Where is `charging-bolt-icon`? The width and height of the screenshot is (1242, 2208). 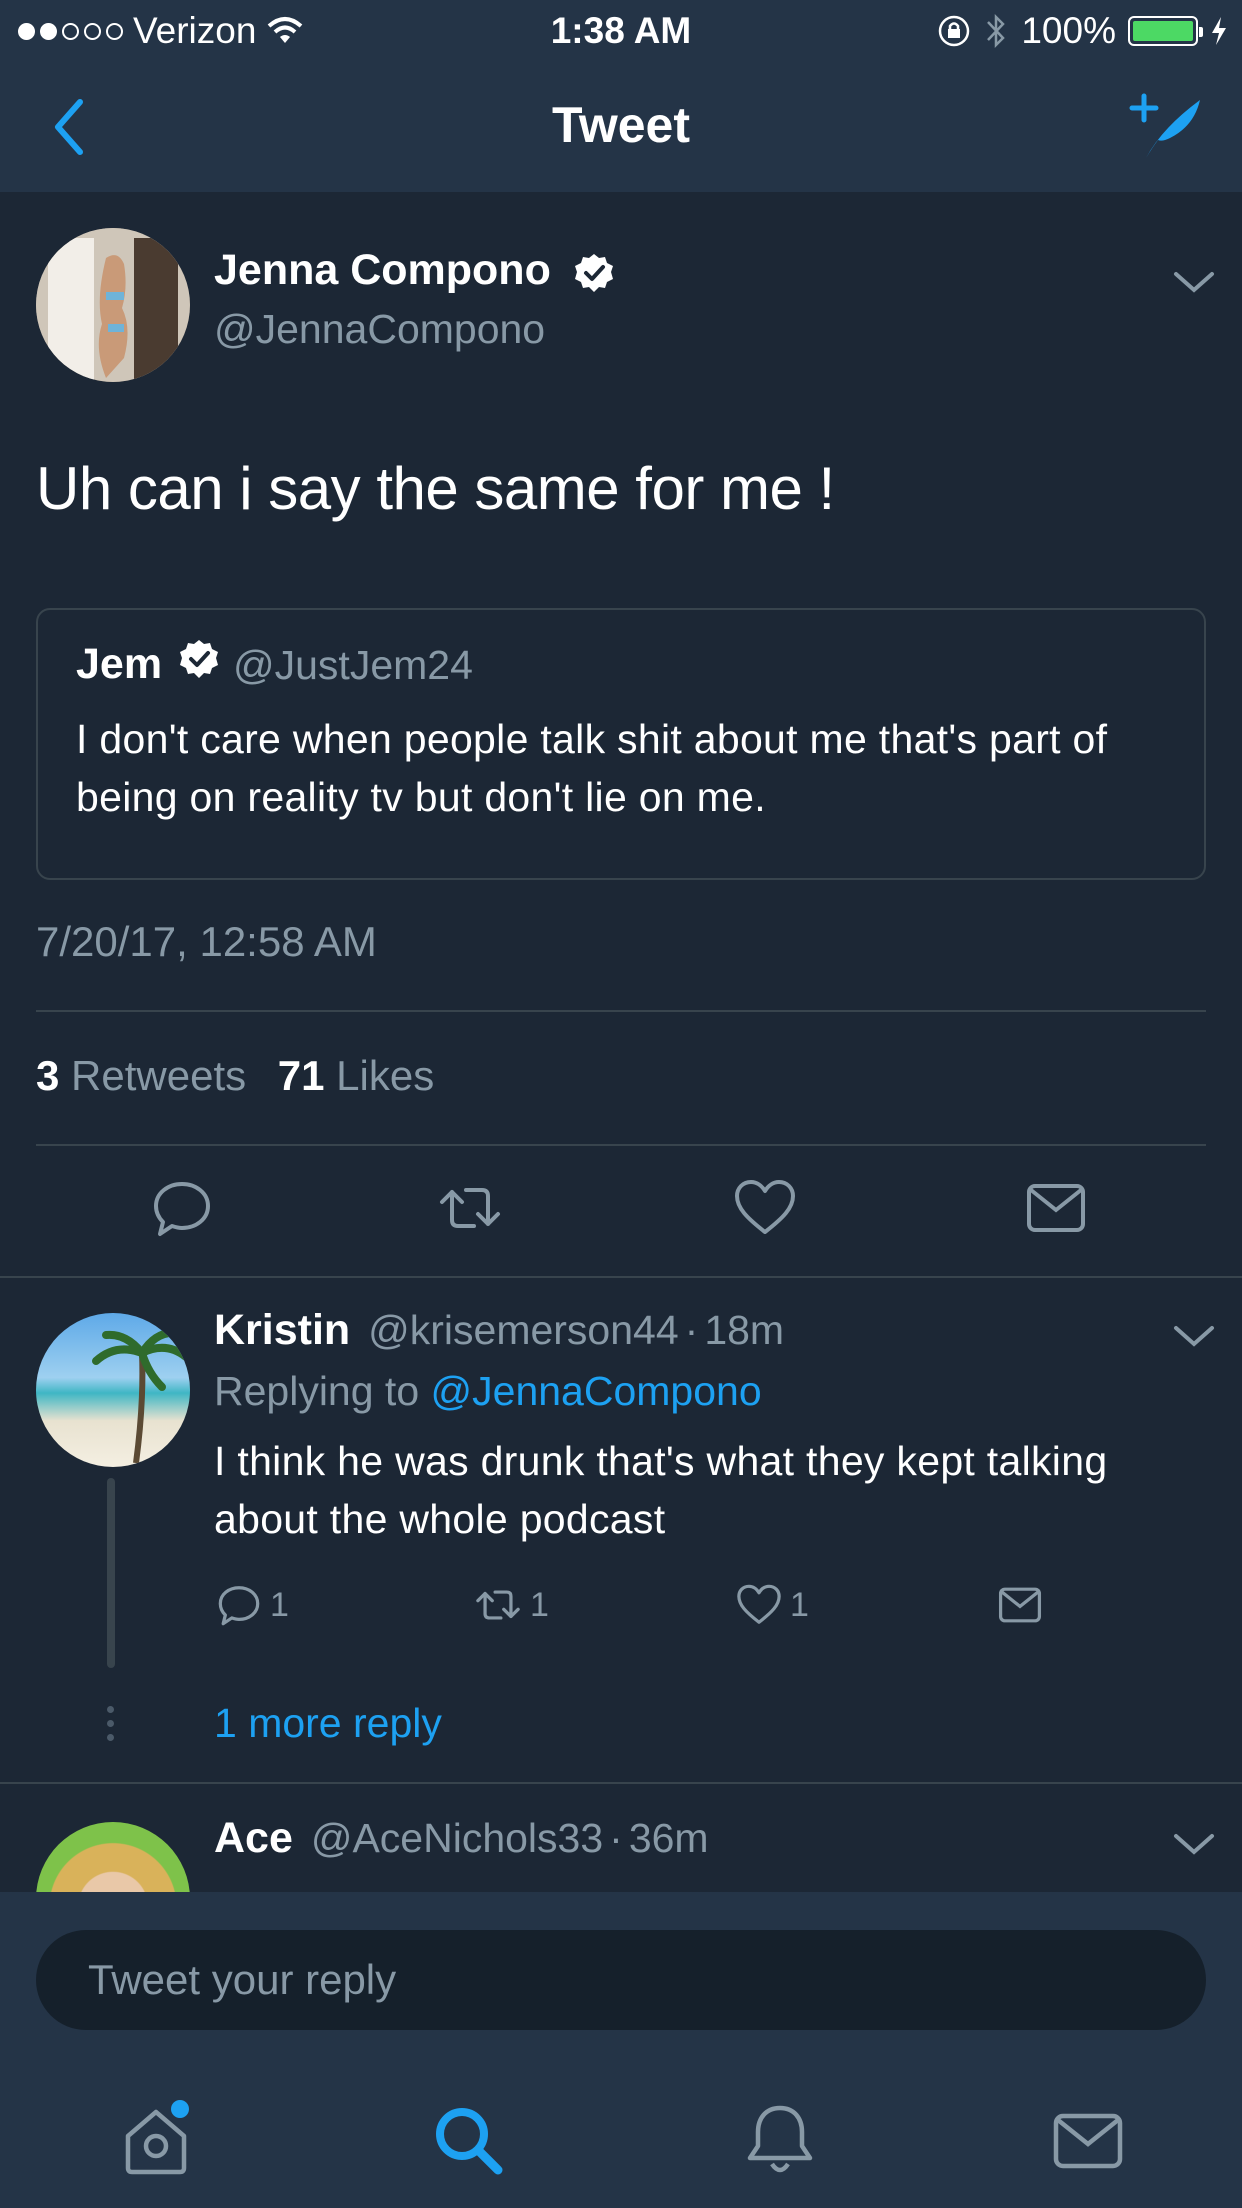 charging-bolt-icon is located at coordinates (1219, 31).